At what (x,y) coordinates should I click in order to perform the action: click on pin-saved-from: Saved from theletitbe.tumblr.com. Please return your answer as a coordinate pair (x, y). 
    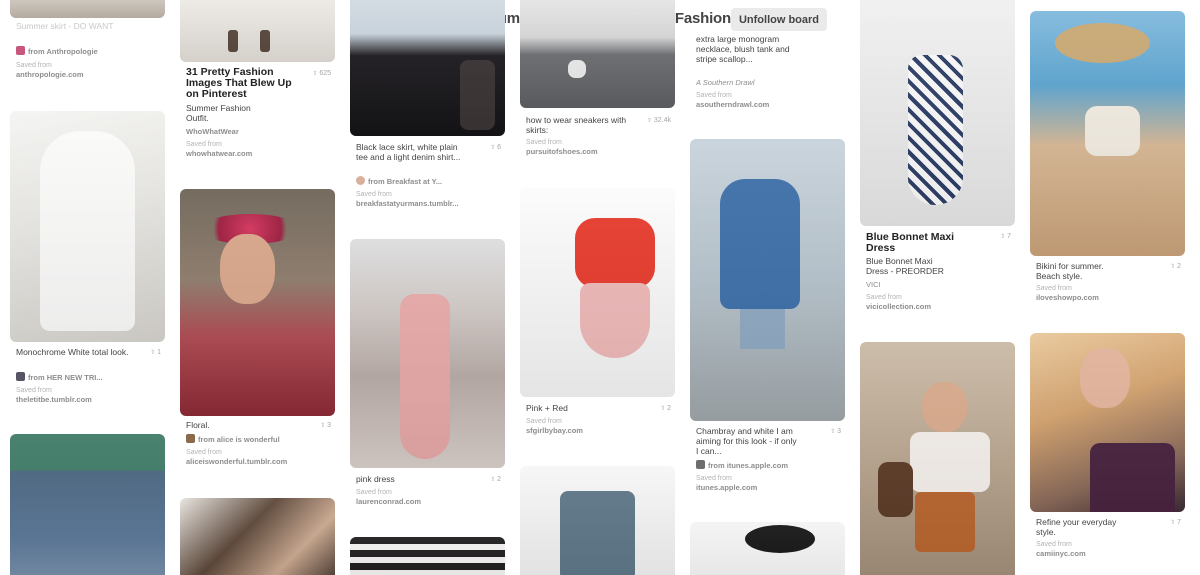
    Looking at the image, I should click on (54, 395).